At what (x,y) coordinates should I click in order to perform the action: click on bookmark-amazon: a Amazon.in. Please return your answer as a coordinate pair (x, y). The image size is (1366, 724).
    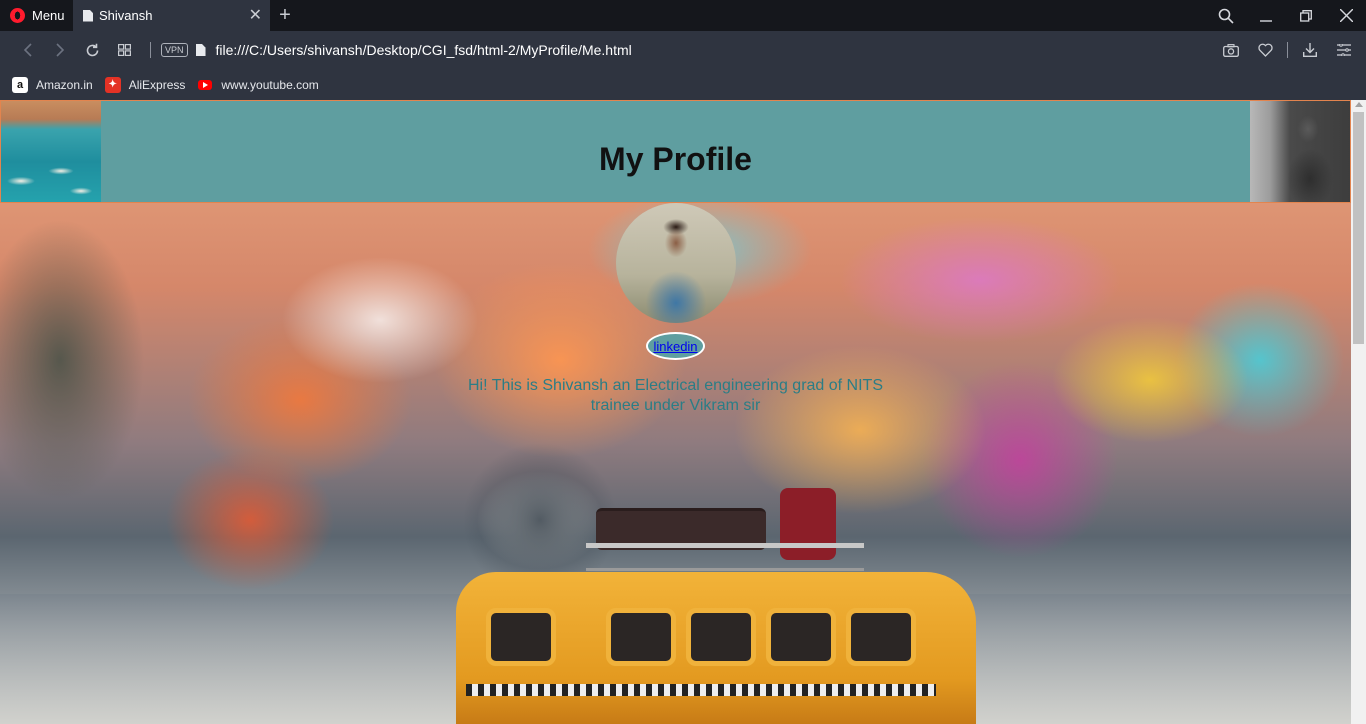
    Looking at the image, I should click on (52, 84).